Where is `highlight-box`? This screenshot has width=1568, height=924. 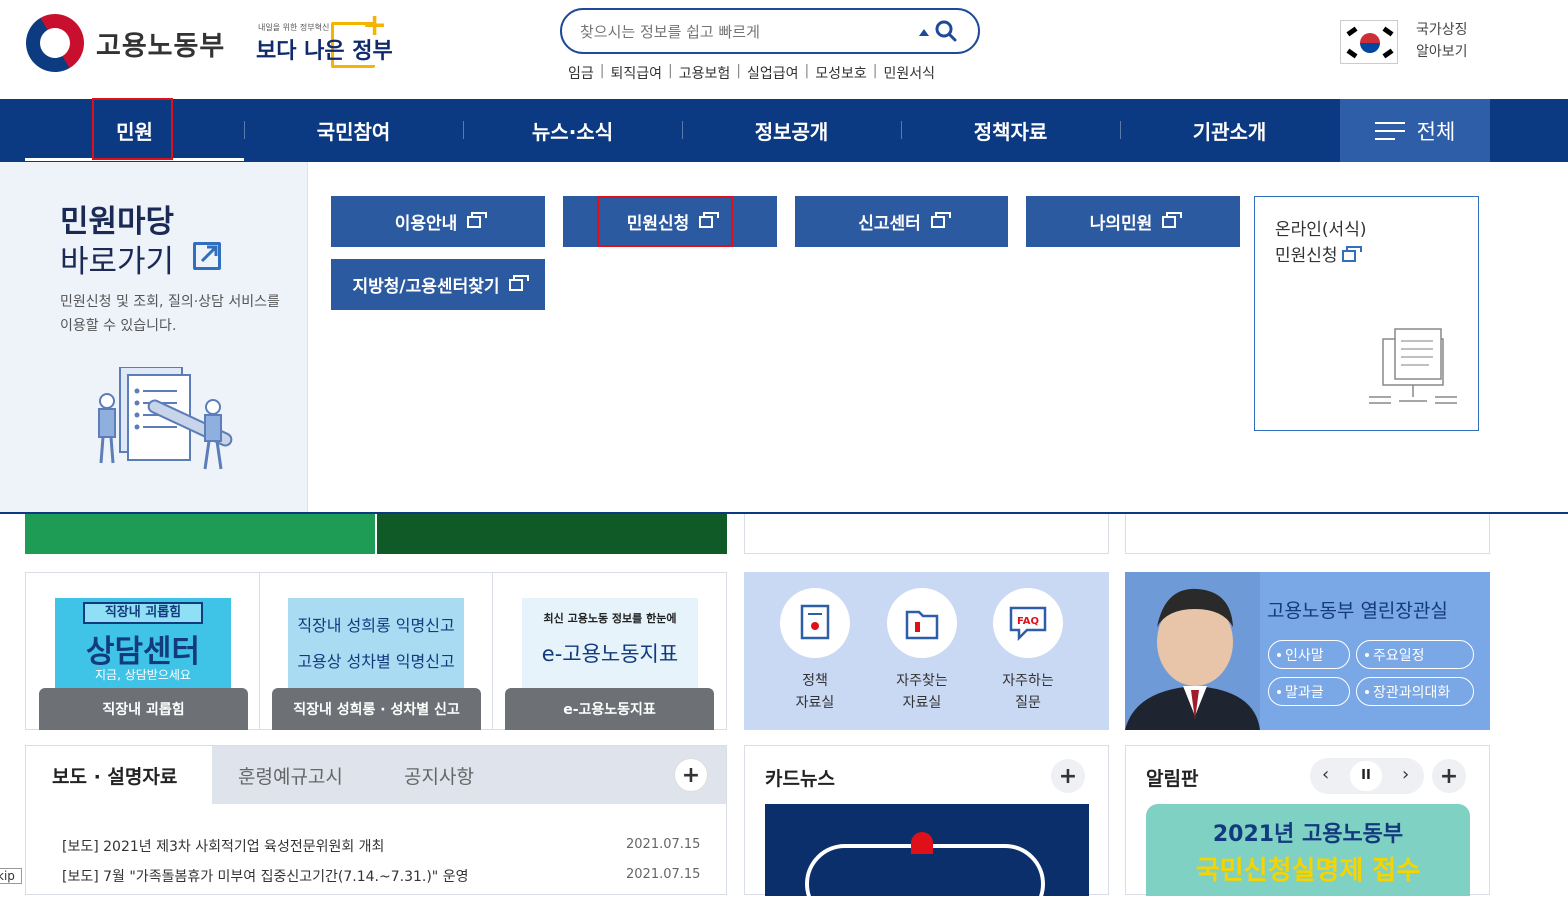
highlight-box is located at coordinates (132, 129).